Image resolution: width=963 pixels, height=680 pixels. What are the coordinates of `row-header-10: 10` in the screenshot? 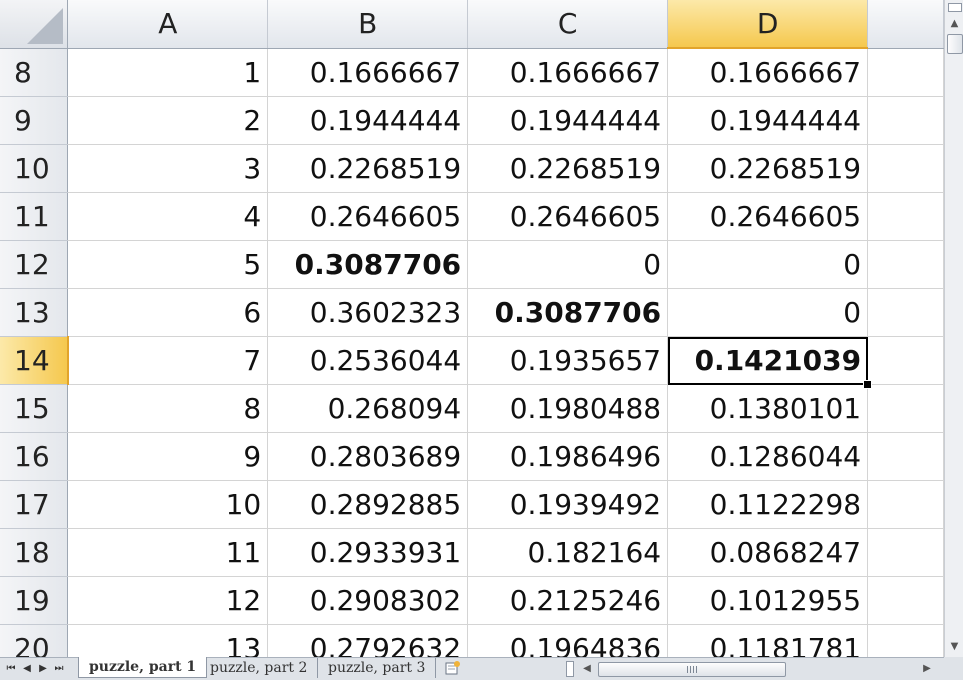 It's located at (34, 168).